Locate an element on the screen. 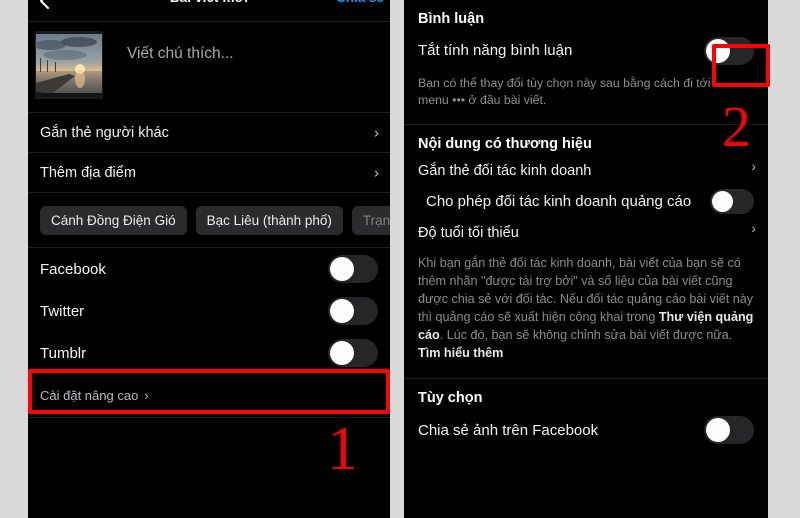 Image resolution: width=800 pixels, height=518 pixels. allow-partner-ads-label: Cho phép đối tác kinh doanh quảng cáo is located at coordinates (559, 202).